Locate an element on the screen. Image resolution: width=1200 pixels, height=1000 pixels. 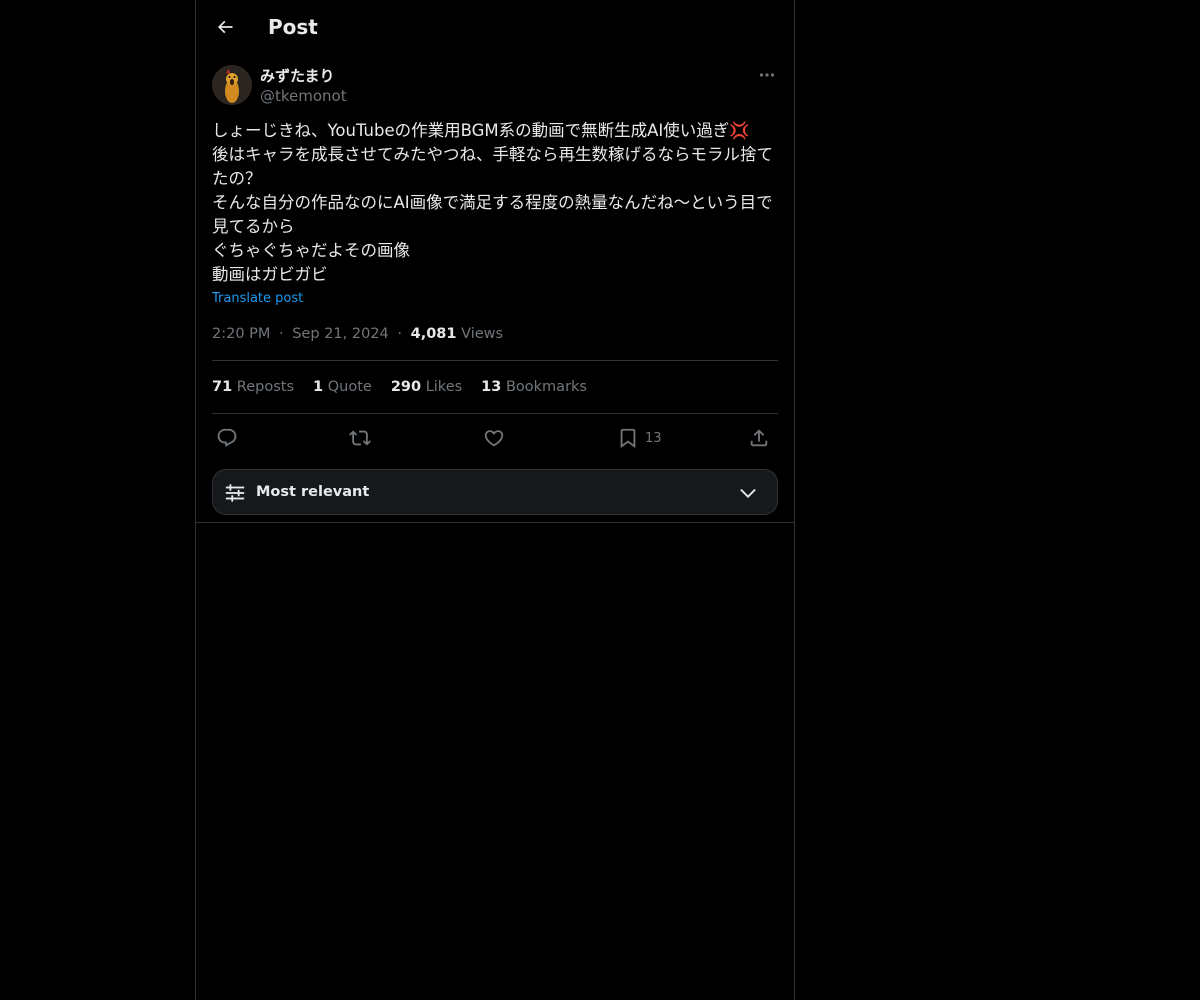
arrow-left-icon is located at coordinates (225, 27).